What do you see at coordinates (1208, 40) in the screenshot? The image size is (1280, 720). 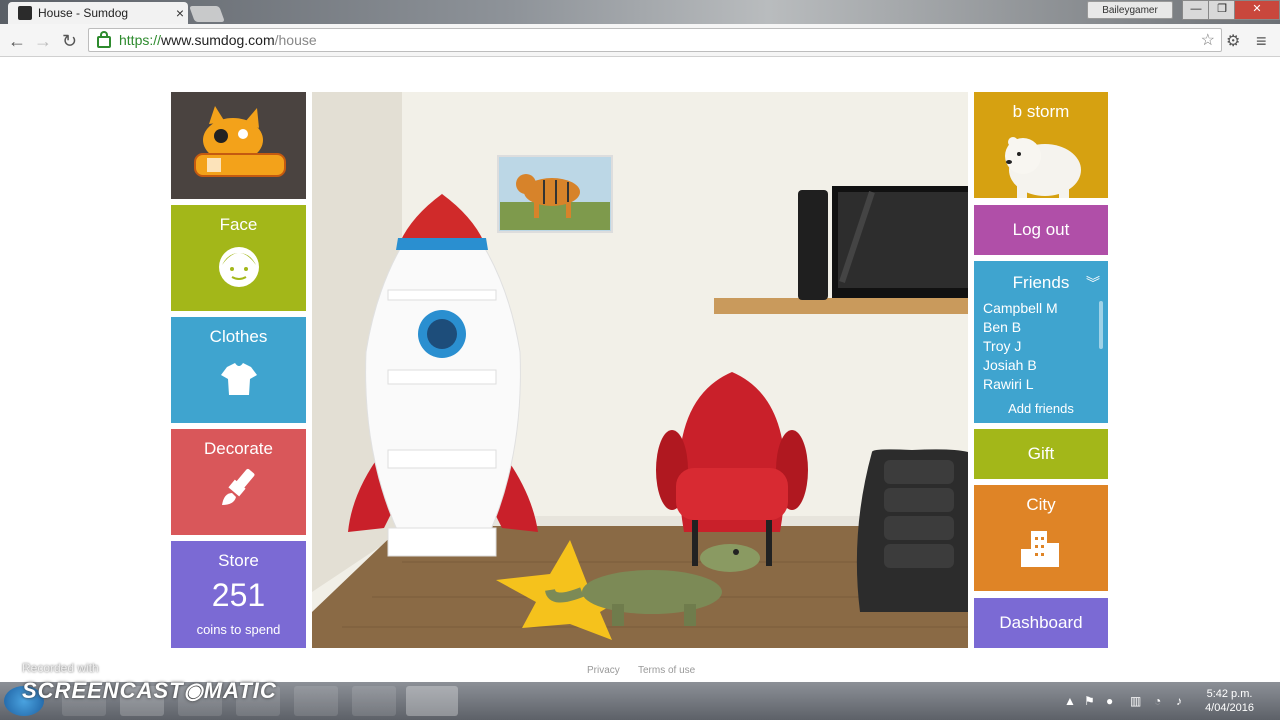 I see `bookmark-star-icon: ☆` at bounding box center [1208, 40].